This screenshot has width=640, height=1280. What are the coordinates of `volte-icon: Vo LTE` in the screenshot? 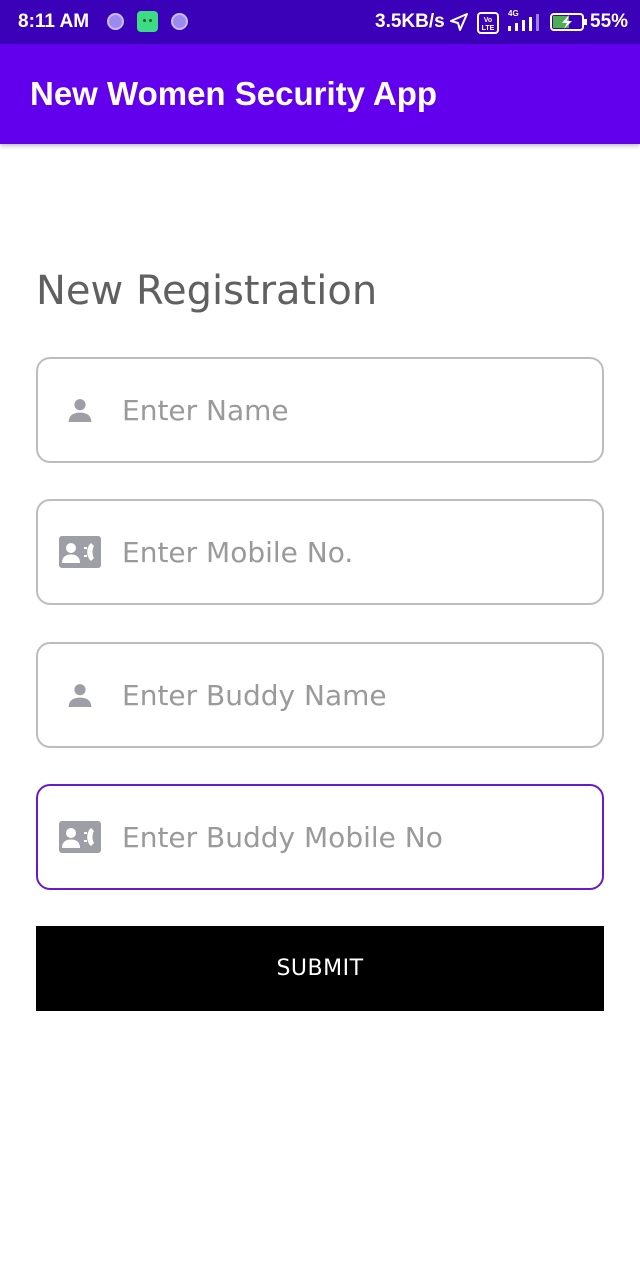 It's located at (488, 23).